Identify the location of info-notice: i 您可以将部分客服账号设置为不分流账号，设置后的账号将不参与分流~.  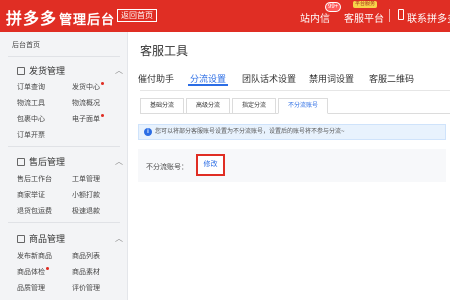
(292, 132).